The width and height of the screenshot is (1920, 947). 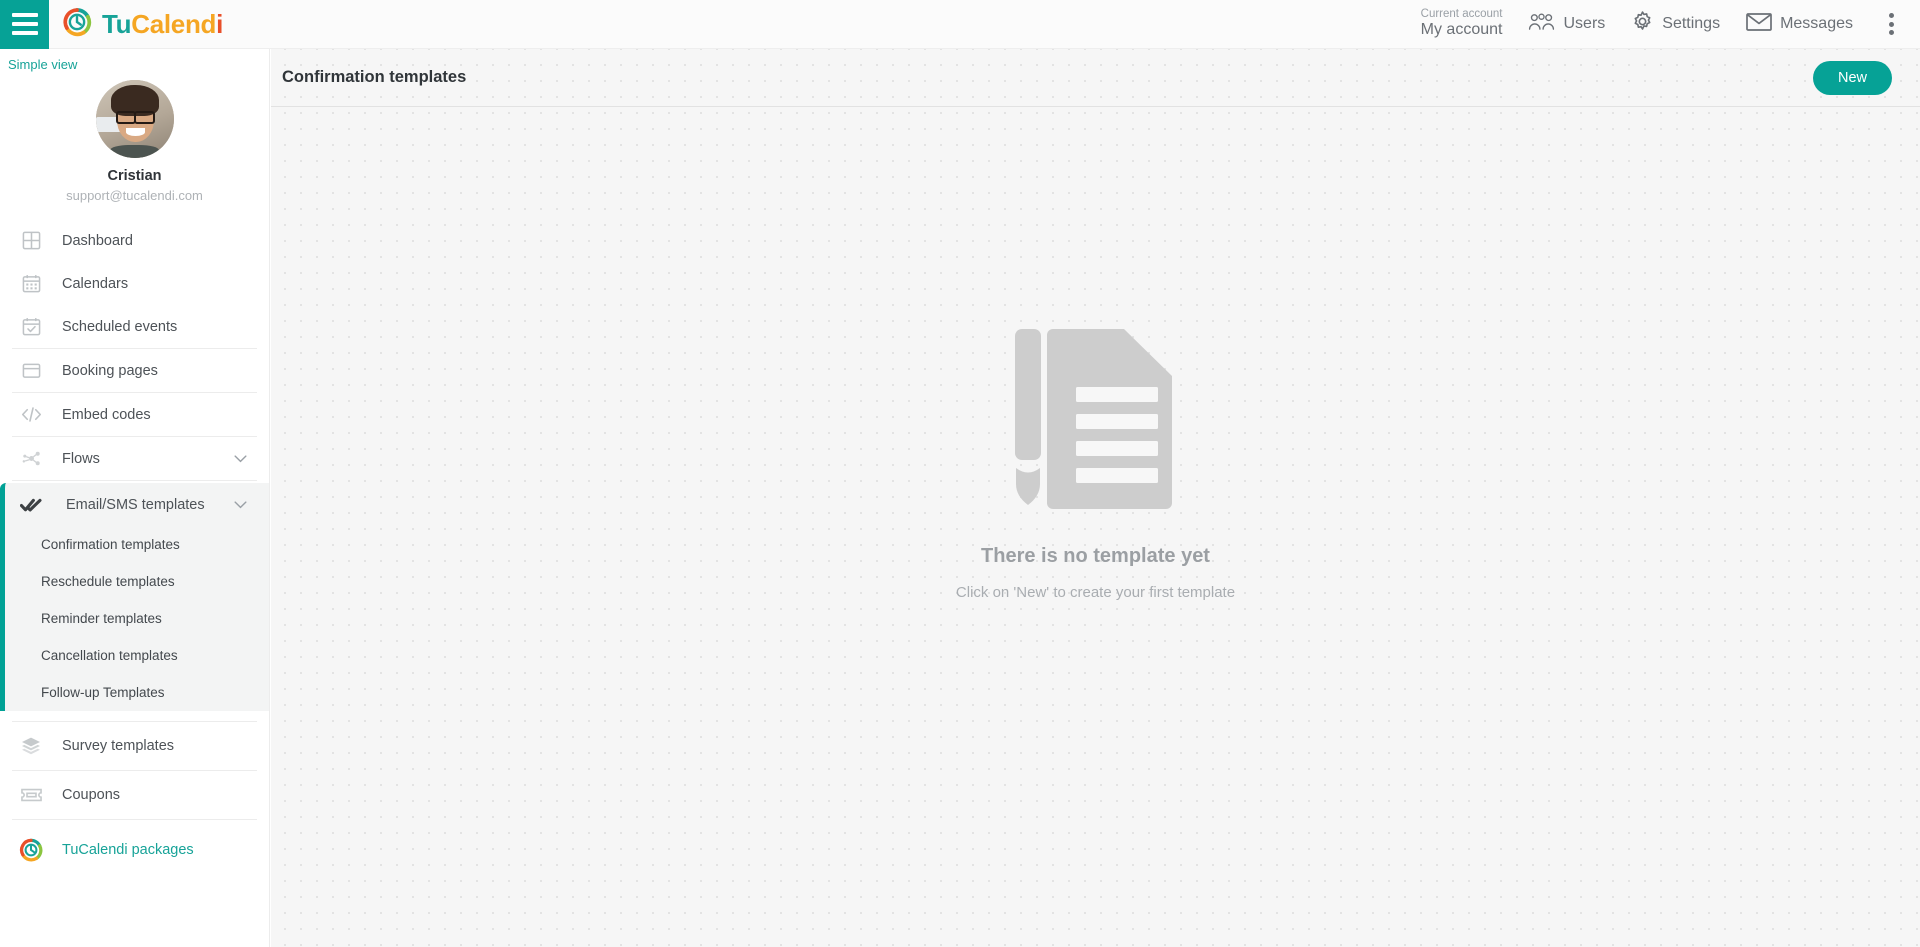 I want to click on sidebar-subitem-cancellation-templates: Cancellation templates, so click(x=137, y=655).